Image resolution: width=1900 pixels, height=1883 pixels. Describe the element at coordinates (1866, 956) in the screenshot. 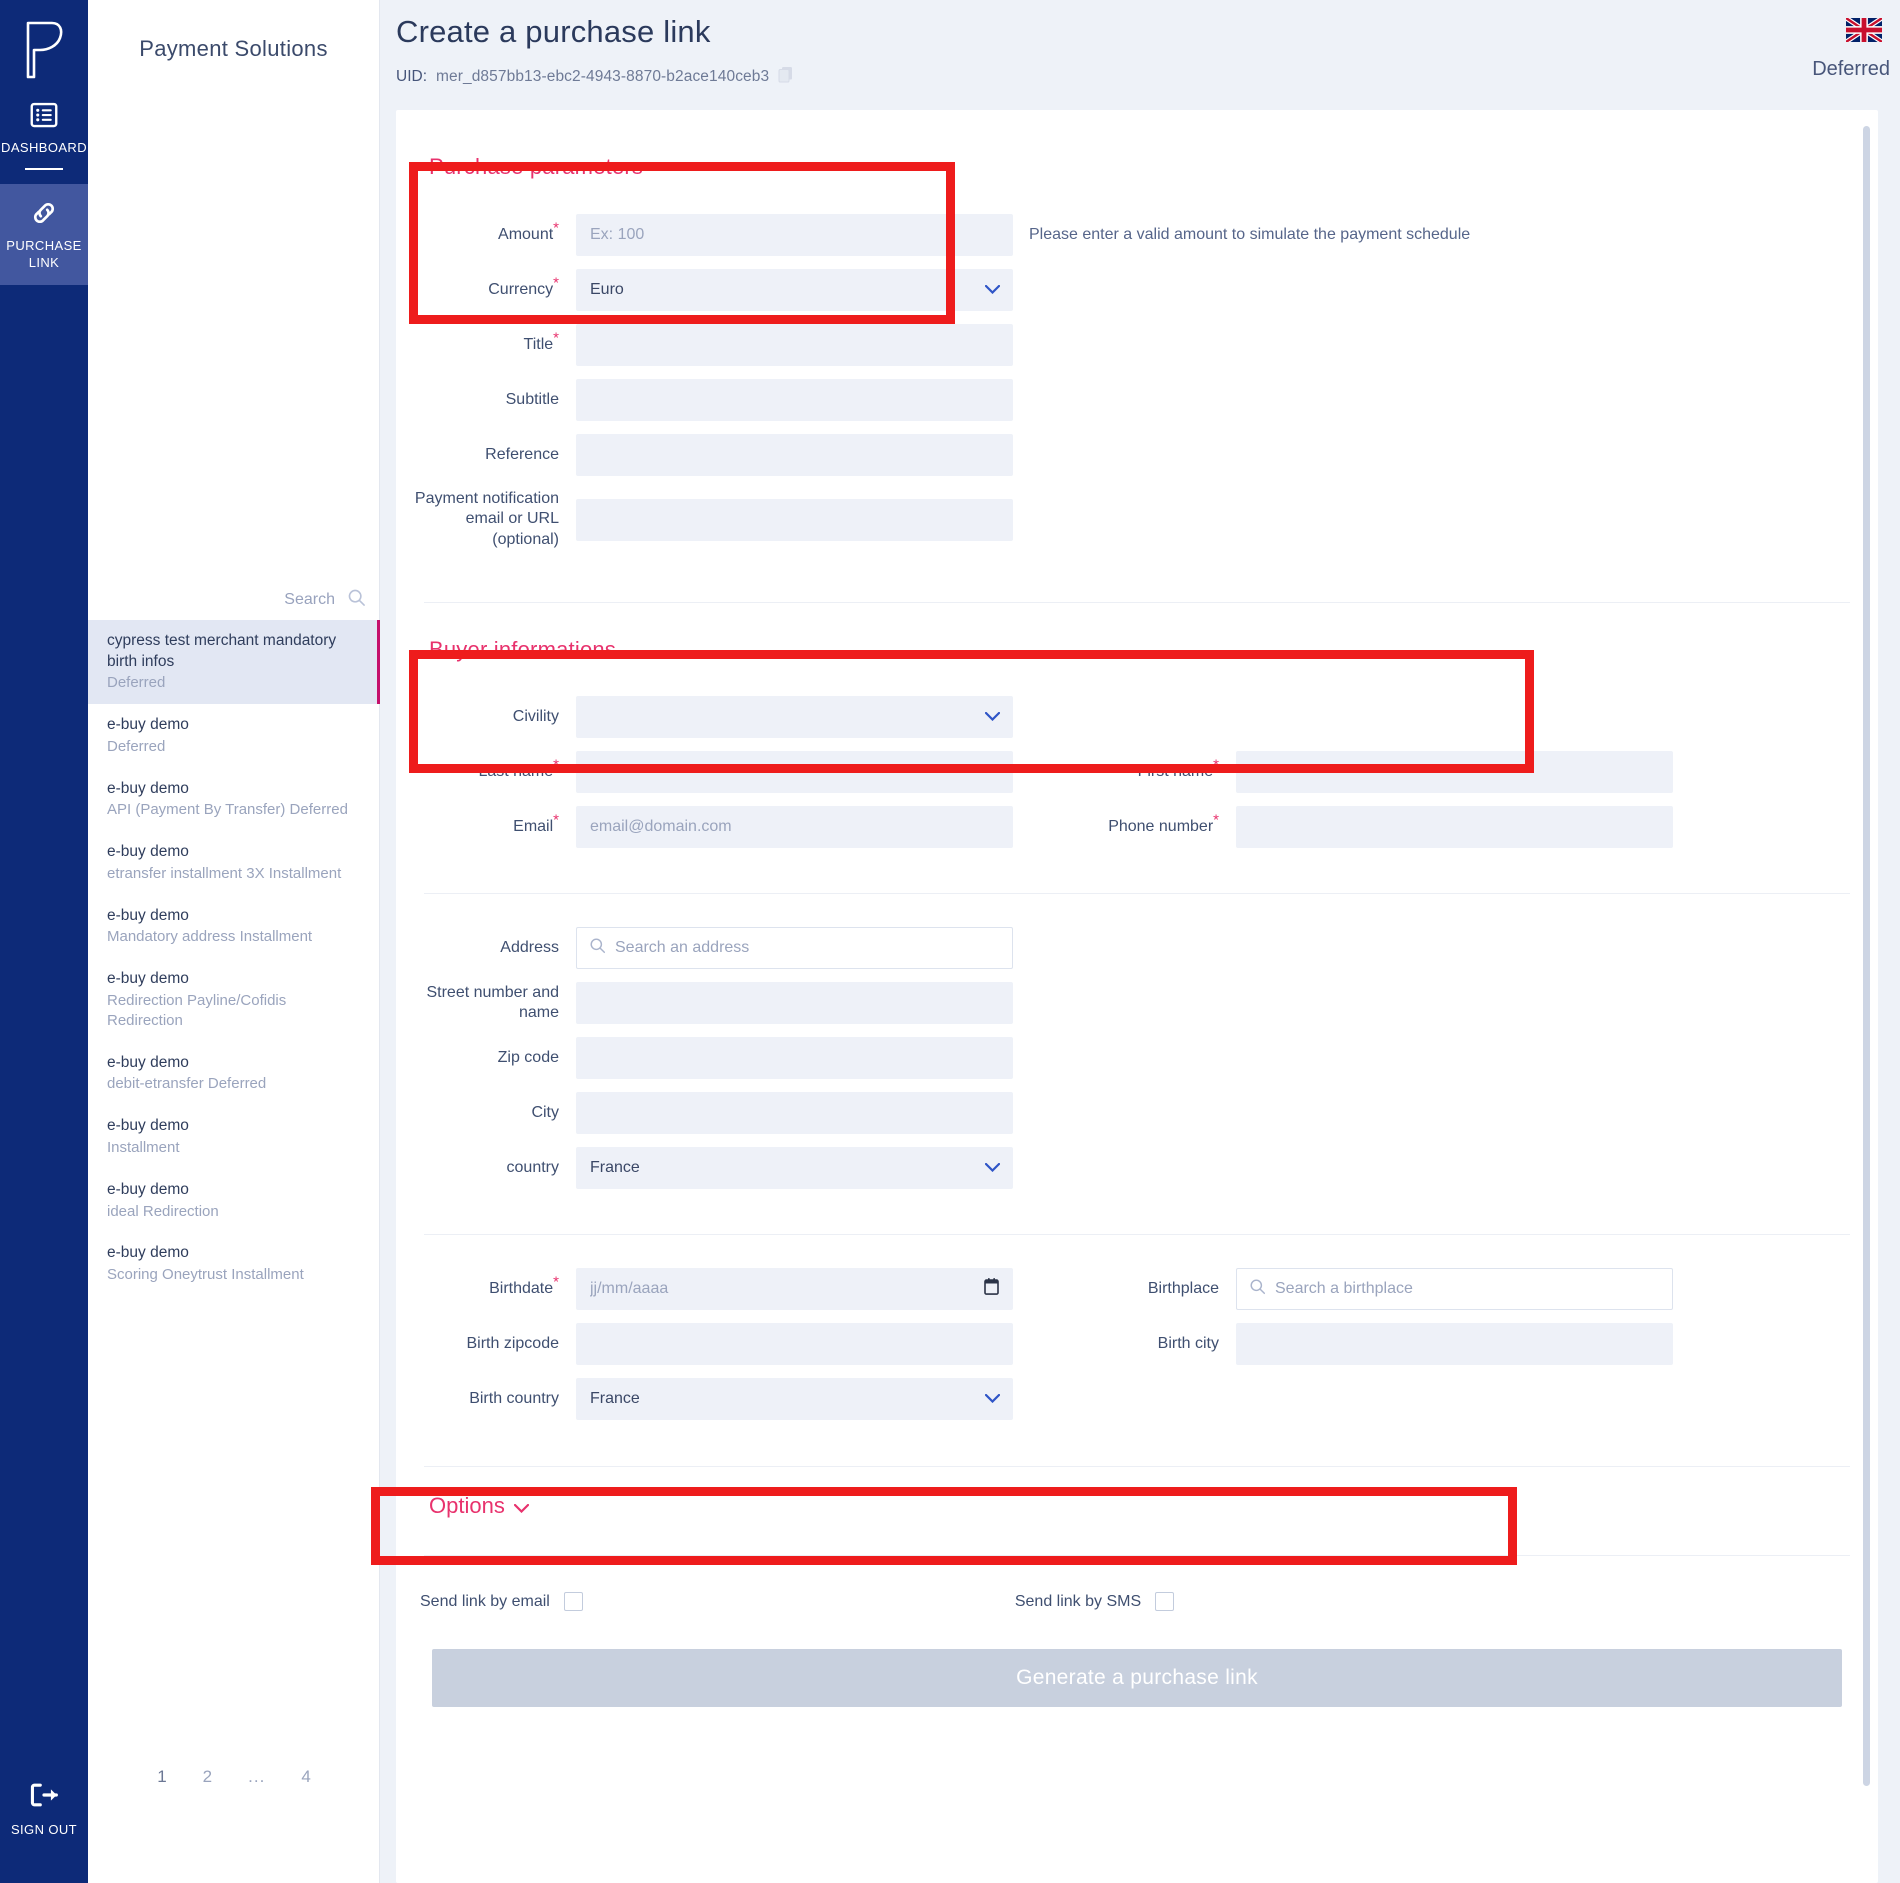

I see `vertical-scrollbar` at that location.